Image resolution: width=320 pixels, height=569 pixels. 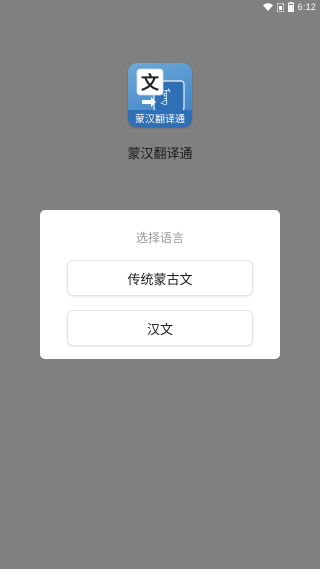 What do you see at coordinates (267, 7) in the screenshot?
I see `wifi-icon` at bounding box center [267, 7].